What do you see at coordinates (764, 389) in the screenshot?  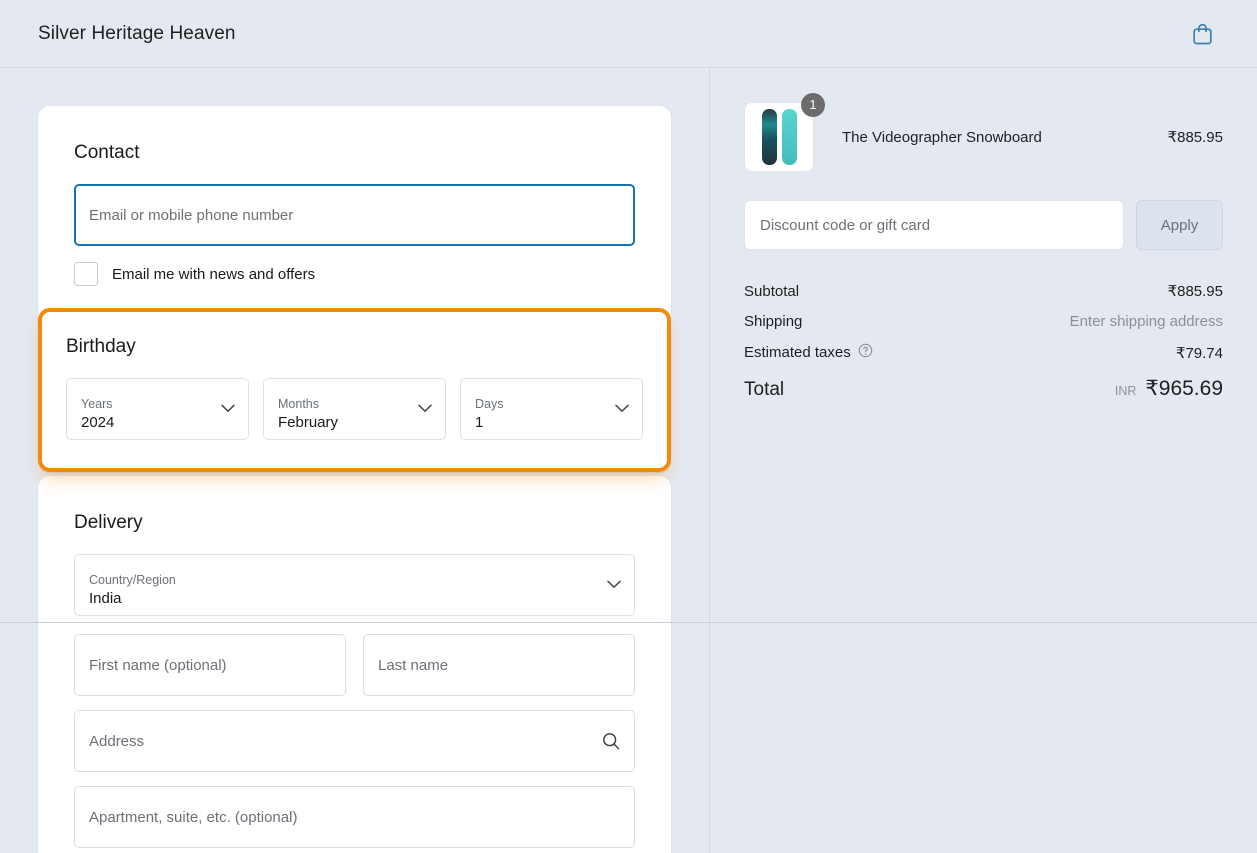 I see `grand-total-label: Total` at bounding box center [764, 389].